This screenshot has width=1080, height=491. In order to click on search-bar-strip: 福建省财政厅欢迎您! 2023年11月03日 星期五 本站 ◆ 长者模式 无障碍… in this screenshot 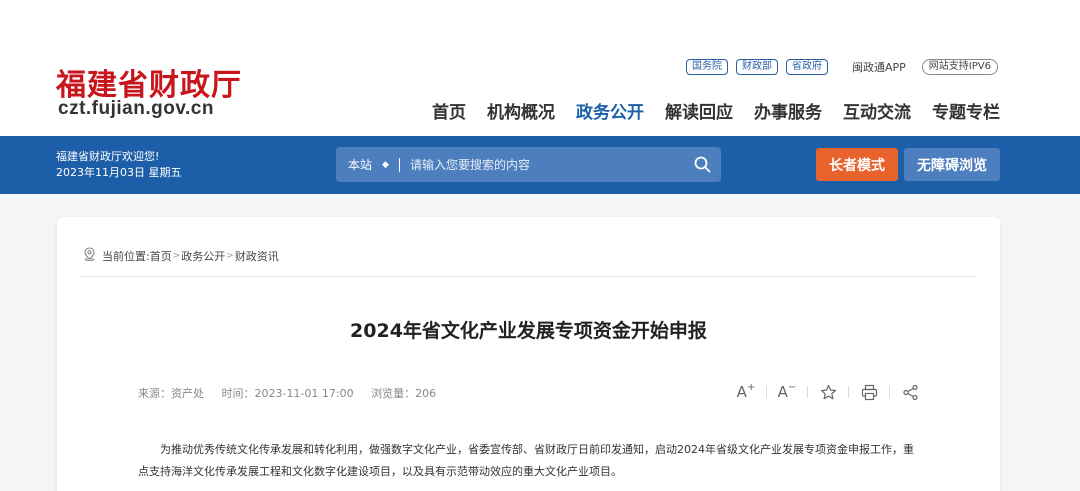, I will do `click(540, 165)`.